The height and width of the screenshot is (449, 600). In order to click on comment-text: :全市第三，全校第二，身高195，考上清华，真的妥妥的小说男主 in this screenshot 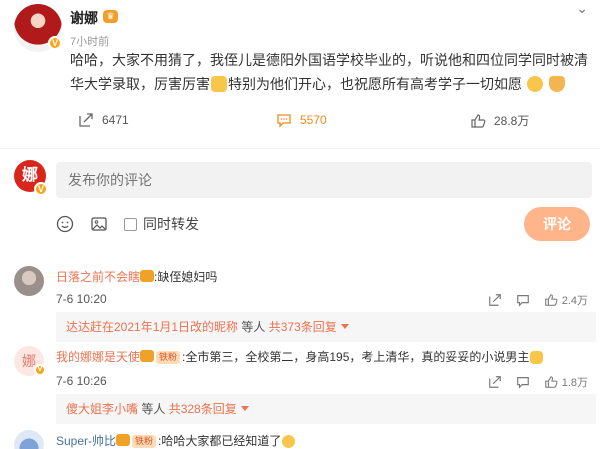, I will do `click(356, 357)`.